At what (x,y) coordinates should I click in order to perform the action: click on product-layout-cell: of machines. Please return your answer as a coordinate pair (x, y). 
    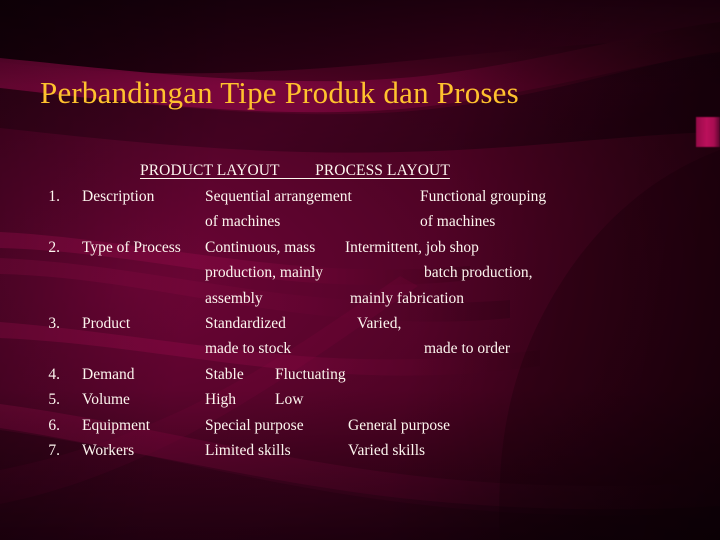
    Looking at the image, I should click on (243, 222).